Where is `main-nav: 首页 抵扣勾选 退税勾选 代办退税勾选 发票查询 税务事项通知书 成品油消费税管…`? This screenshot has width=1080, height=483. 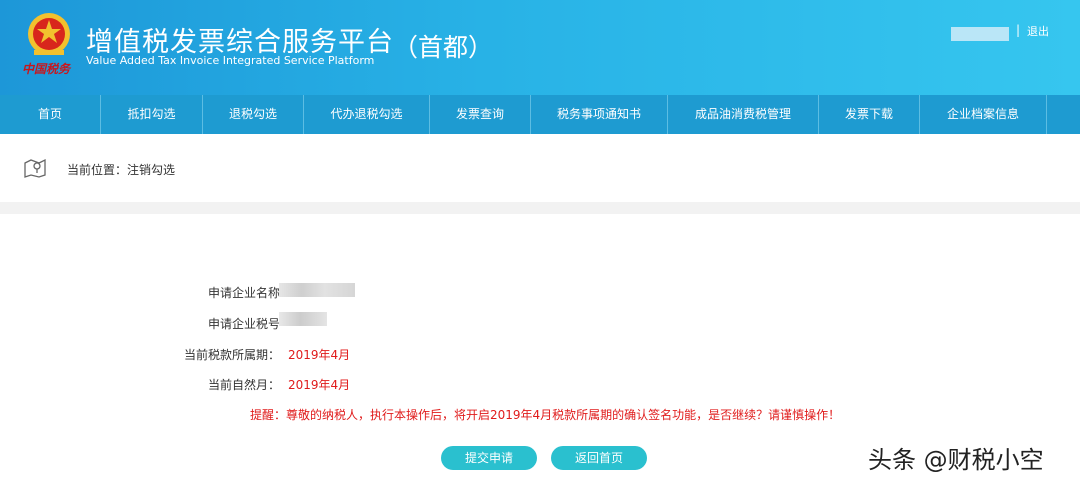 main-nav: 首页 抵扣勾选 退税勾选 代办退税勾选 发票查询 税务事项通知书 成品油消费税管… is located at coordinates (540, 114).